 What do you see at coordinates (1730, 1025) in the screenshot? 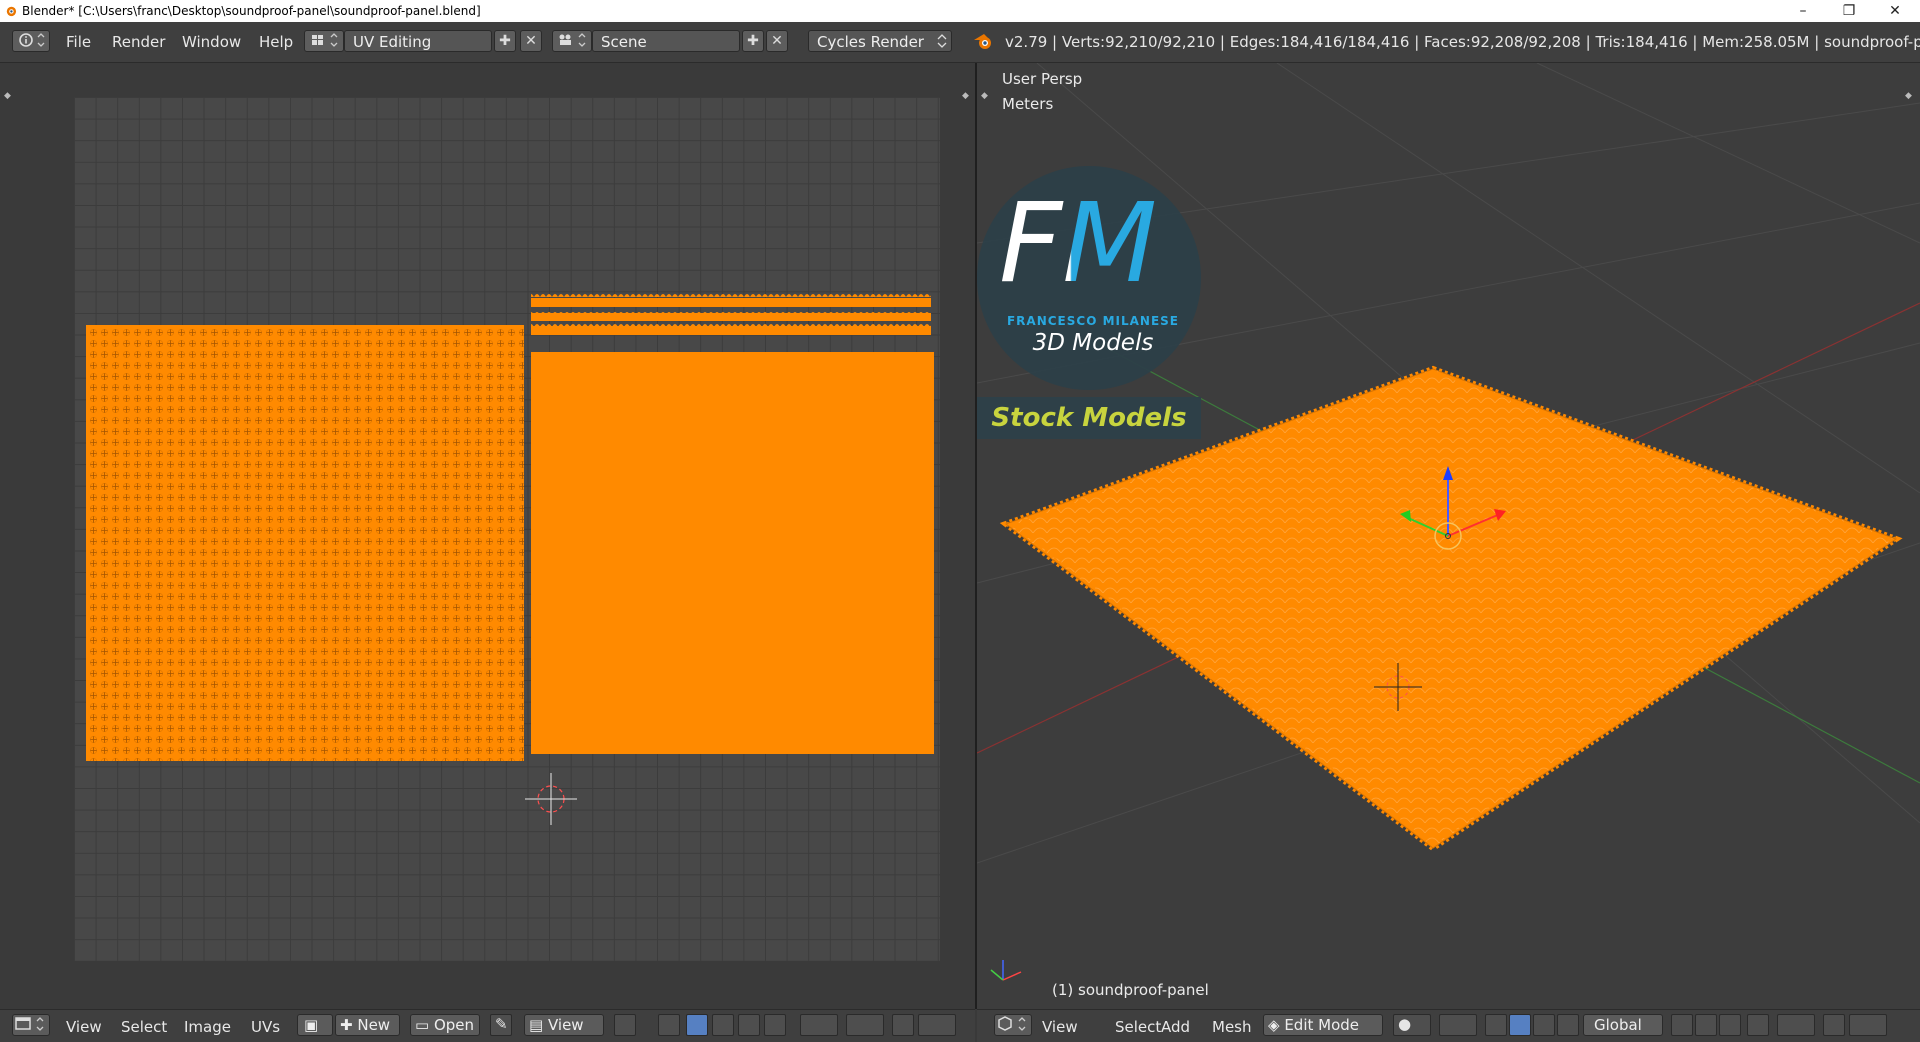
I see `face-select-mode-button` at bounding box center [1730, 1025].